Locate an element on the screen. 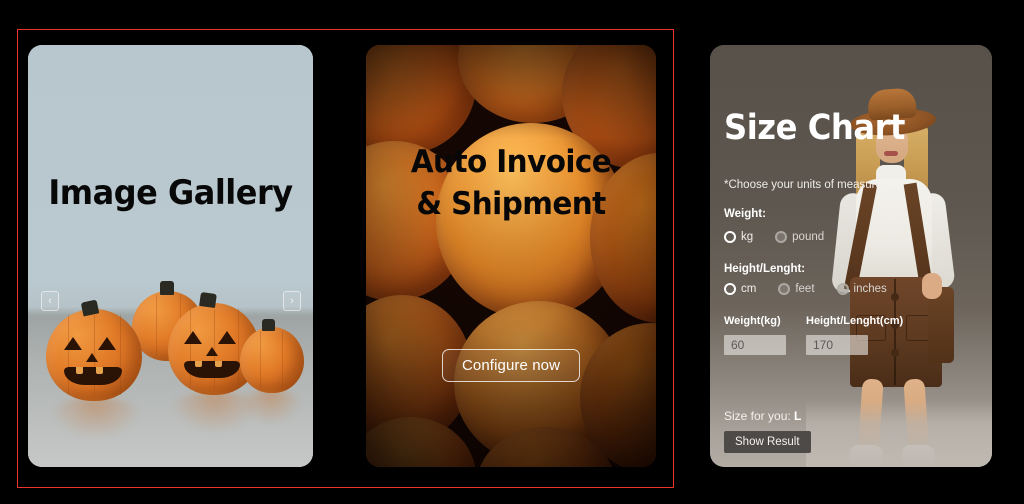 The width and height of the screenshot is (1024, 504). radio-height-inches: inches is located at coordinates (861, 289).